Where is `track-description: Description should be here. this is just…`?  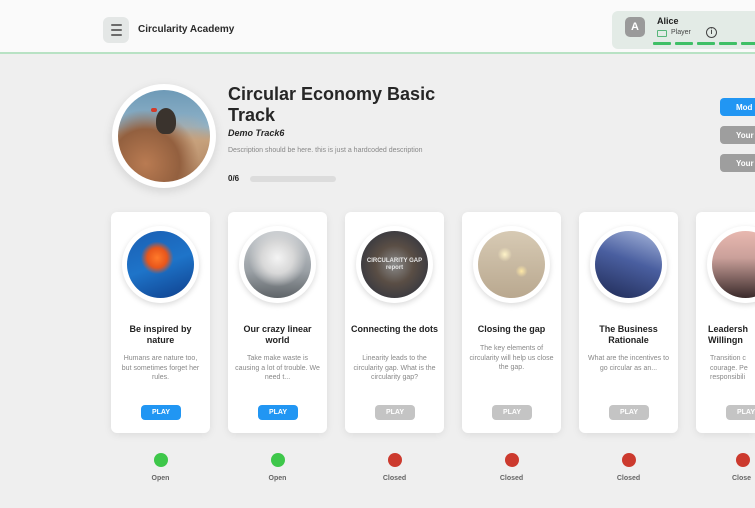
track-description: Description should be here. this is just… is located at coordinates (325, 150).